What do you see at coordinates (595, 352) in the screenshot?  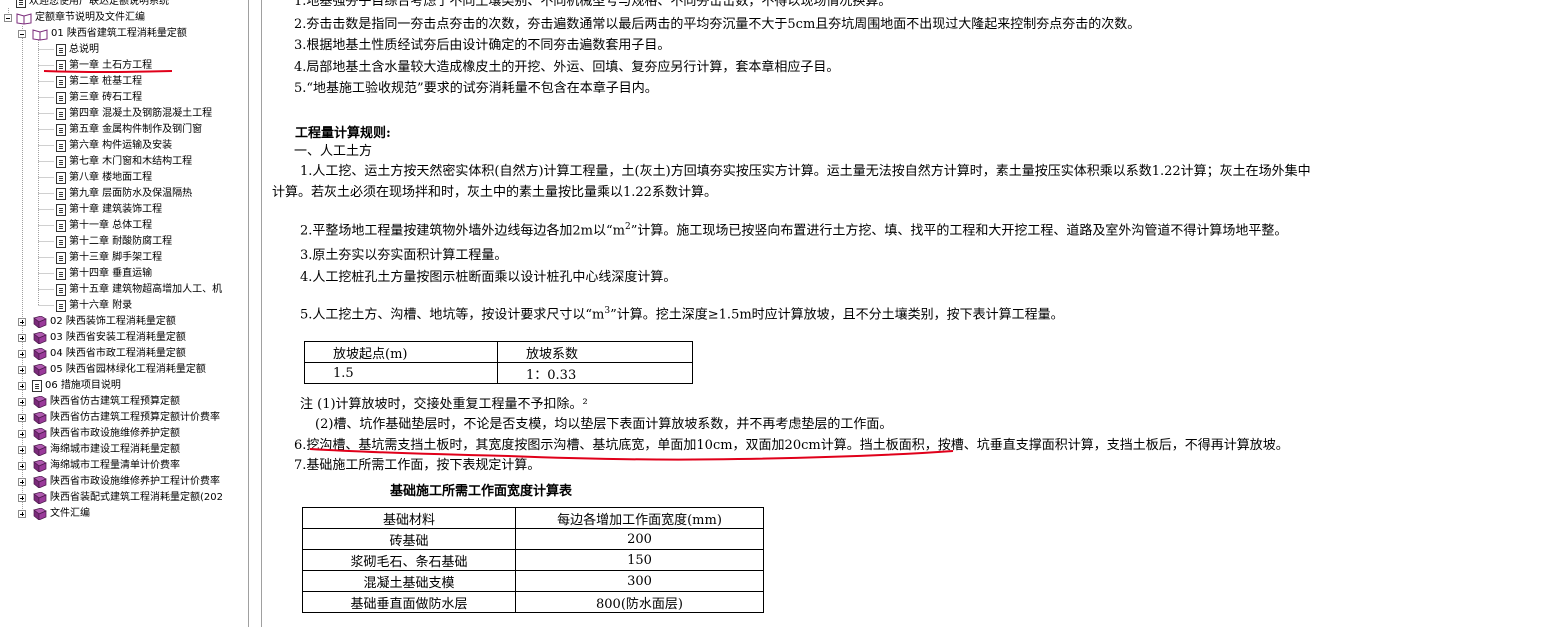 I see `table-header-cell: 放坡系数` at bounding box center [595, 352].